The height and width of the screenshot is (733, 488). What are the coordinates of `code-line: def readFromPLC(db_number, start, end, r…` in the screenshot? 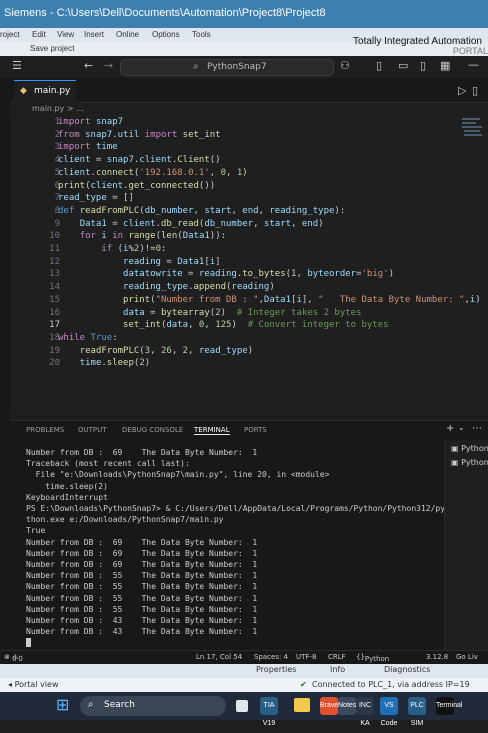 It's located at (202, 210).